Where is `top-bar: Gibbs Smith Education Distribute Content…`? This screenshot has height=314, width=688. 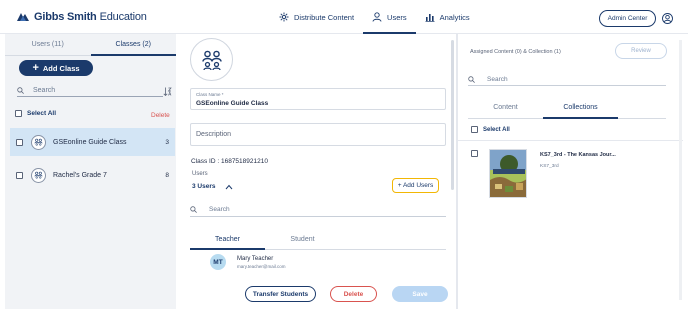
top-bar: Gibbs Smith Education Distribute Content… is located at coordinates (344, 17).